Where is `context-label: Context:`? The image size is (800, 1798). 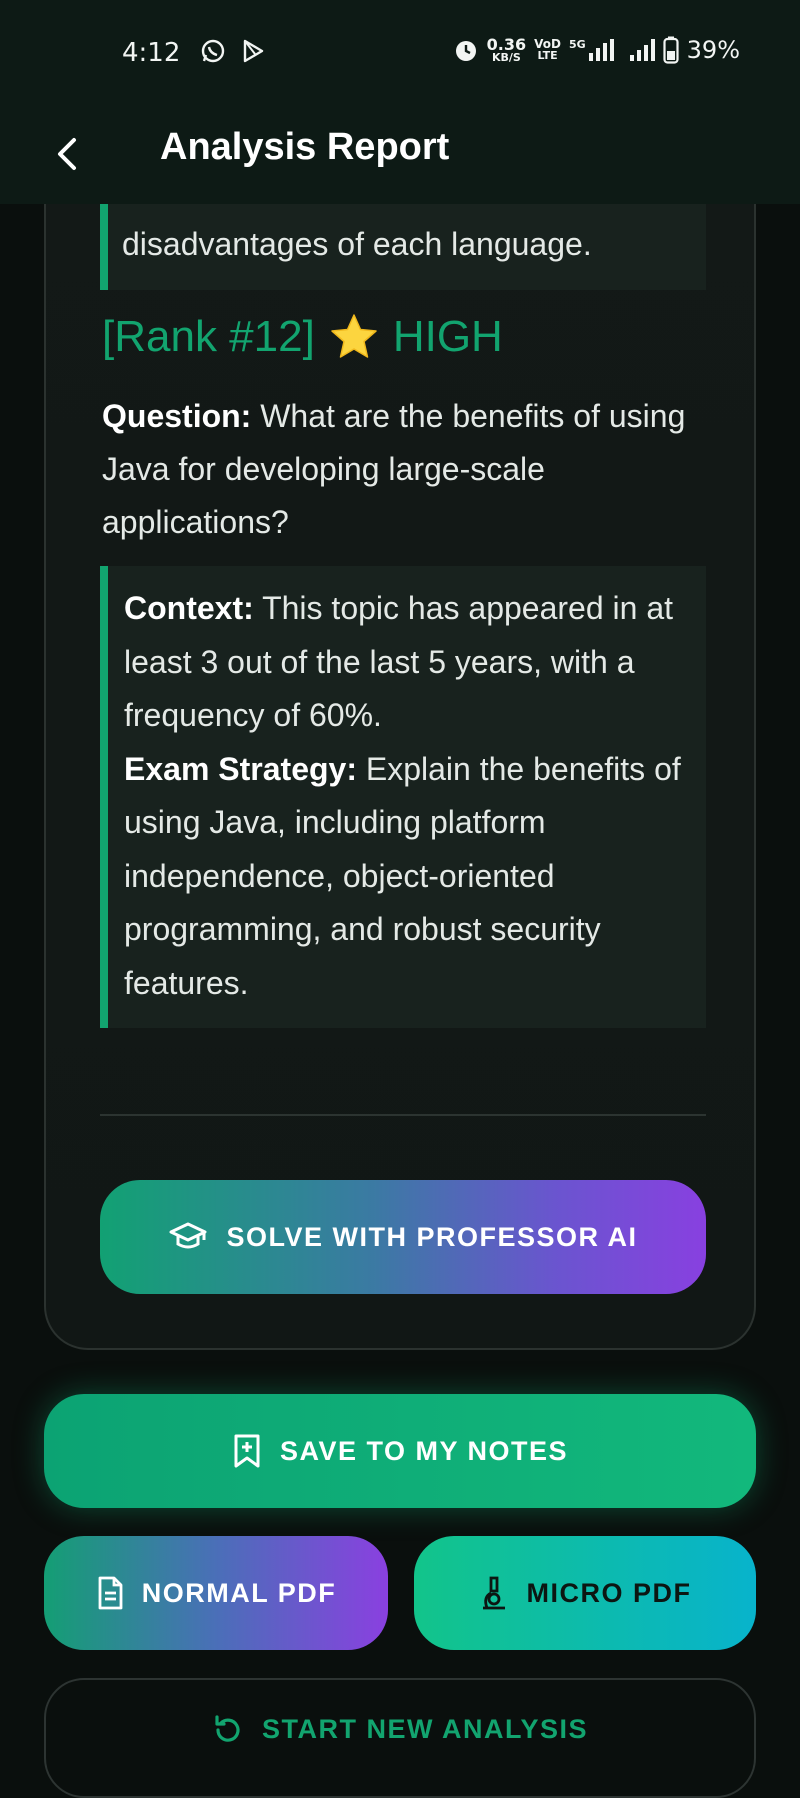
context-label: Context: is located at coordinates (189, 608).